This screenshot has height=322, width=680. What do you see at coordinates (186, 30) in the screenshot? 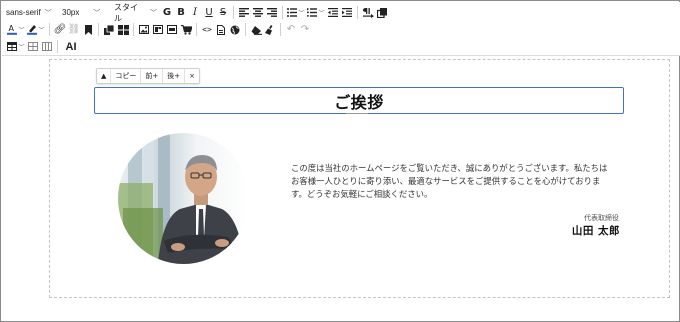
I see `insert-cart-button` at bounding box center [186, 30].